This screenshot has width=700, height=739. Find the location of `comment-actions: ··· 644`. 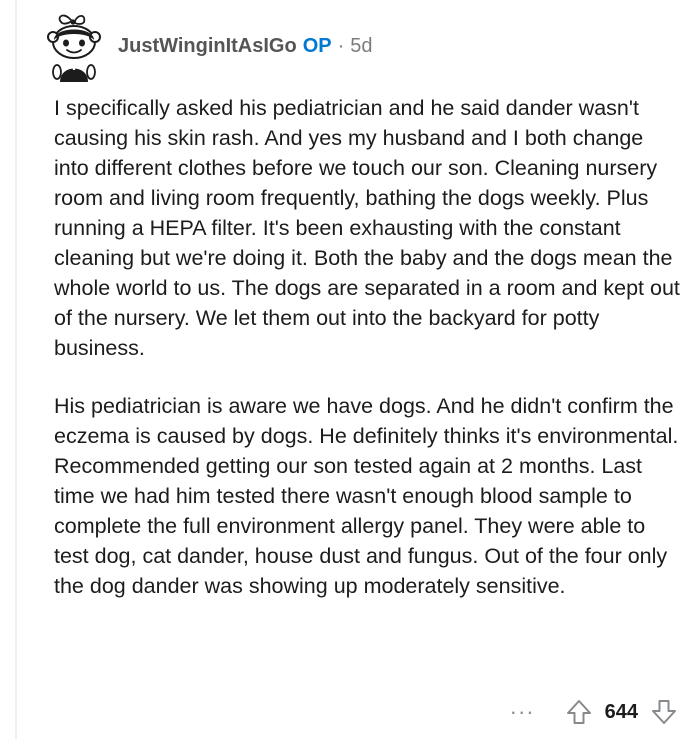

comment-actions: ··· 644 is located at coordinates (594, 712).